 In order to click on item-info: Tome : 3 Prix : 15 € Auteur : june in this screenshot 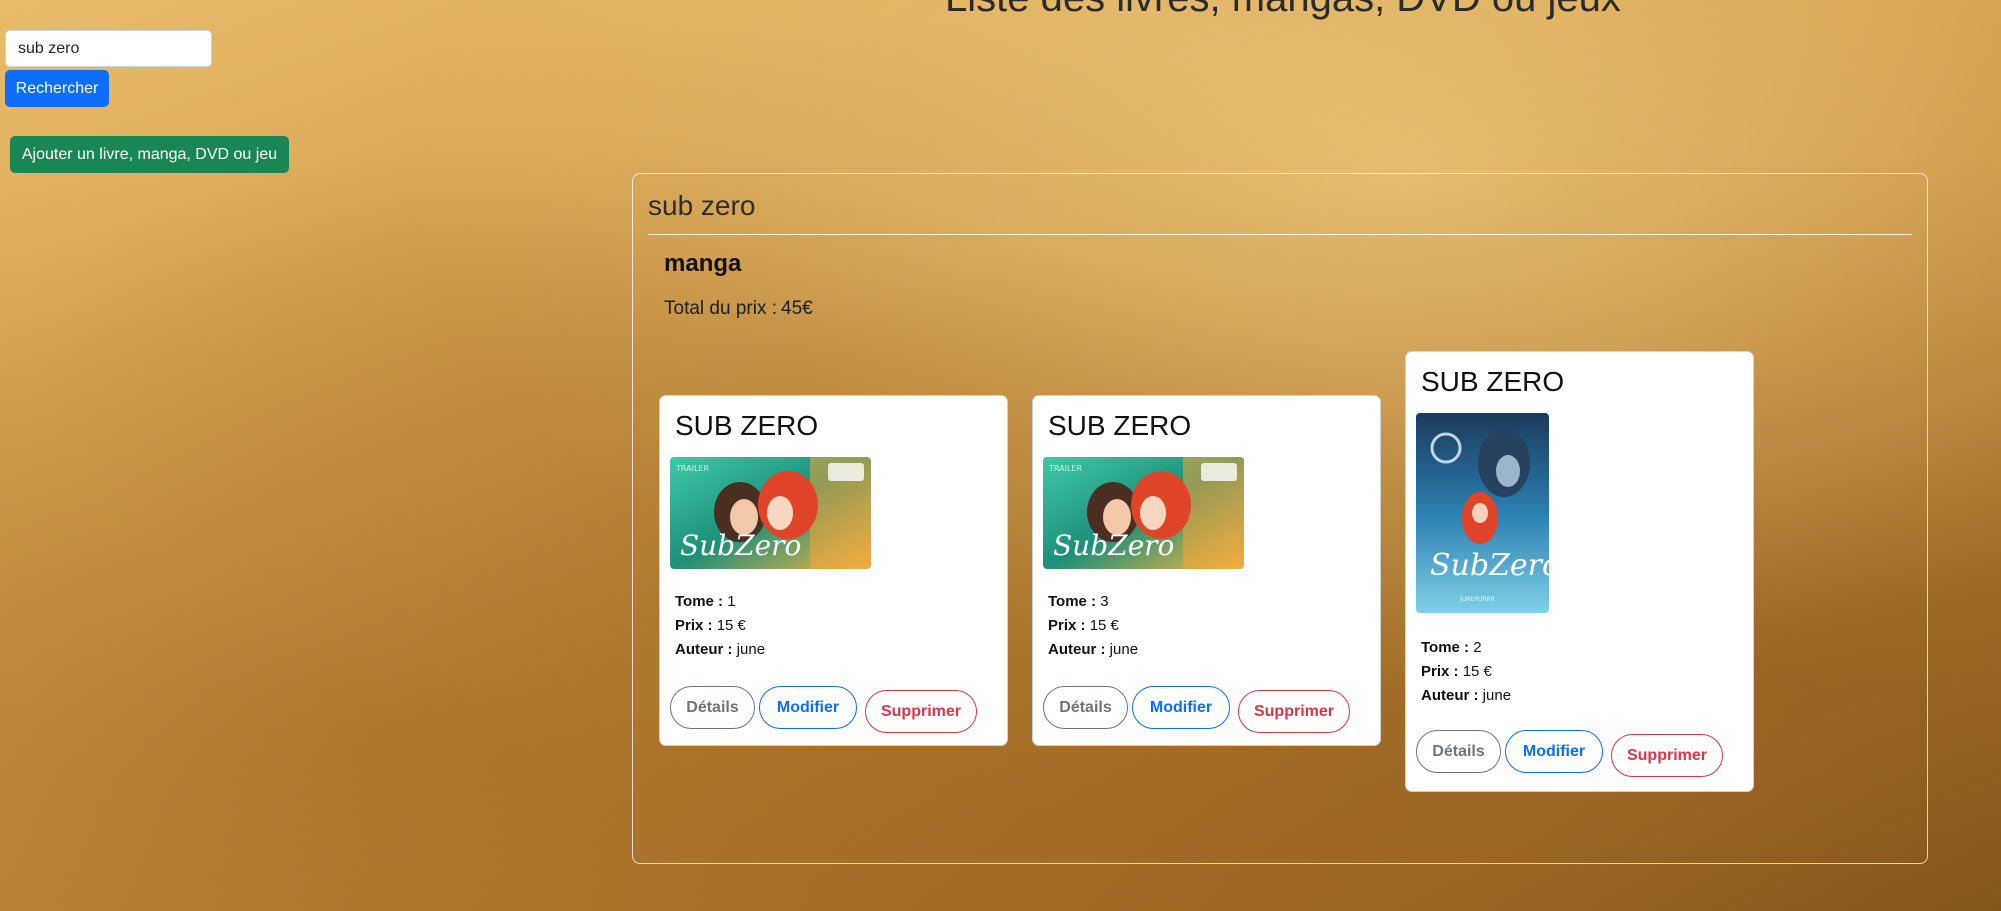, I will do `click(1093, 626)`.